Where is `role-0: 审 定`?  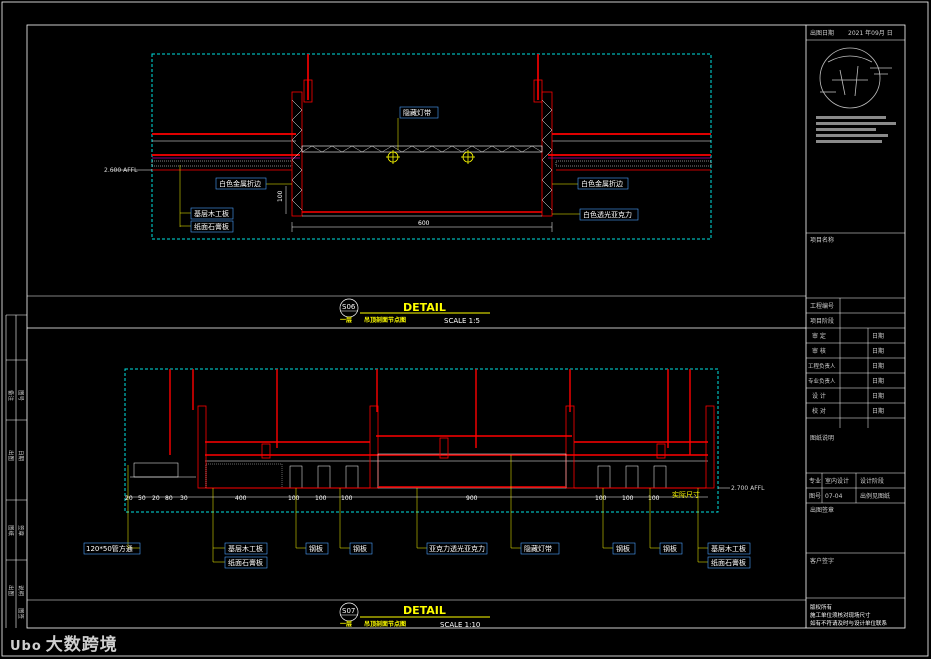 role-0: 审 定 is located at coordinates (819, 336).